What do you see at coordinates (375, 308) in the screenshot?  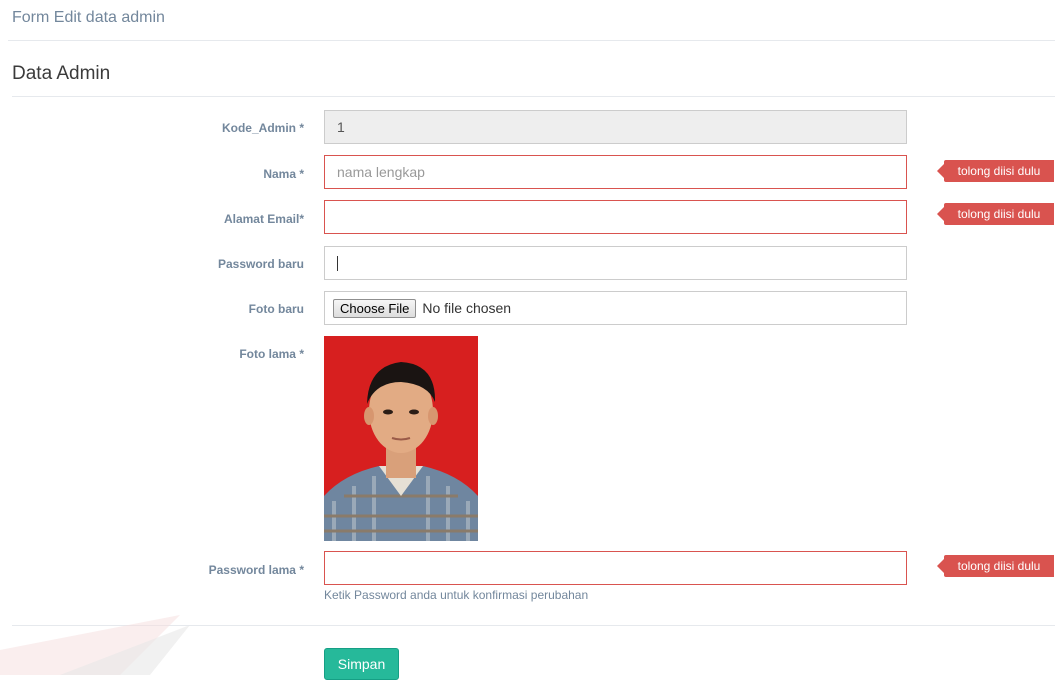 I see `choose-file-button: Choose File` at bounding box center [375, 308].